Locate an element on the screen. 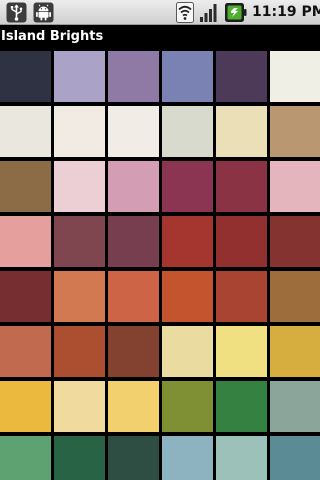 The height and width of the screenshot is (480, 320). wifi-icon is located at coordinates (185, 12).